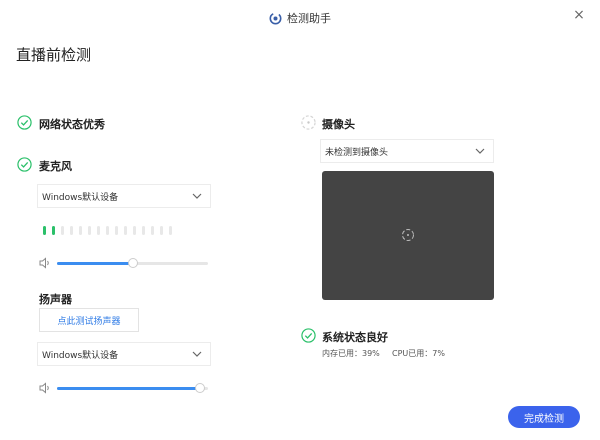  Describe the element at coordinates (407, 151) in the screenshot. I see `camera-device-select: 未检测到摄像头` at that location.